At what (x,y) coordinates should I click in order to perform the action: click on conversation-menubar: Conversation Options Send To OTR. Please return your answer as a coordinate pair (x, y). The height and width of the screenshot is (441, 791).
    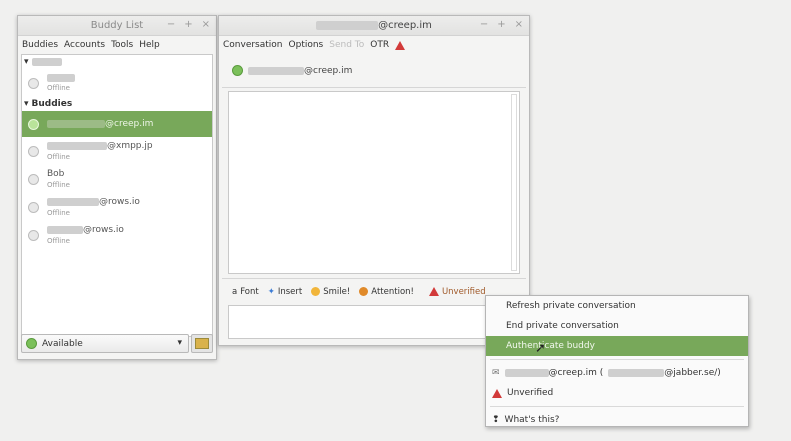
    Looking at the image, I should click on (374, 45).